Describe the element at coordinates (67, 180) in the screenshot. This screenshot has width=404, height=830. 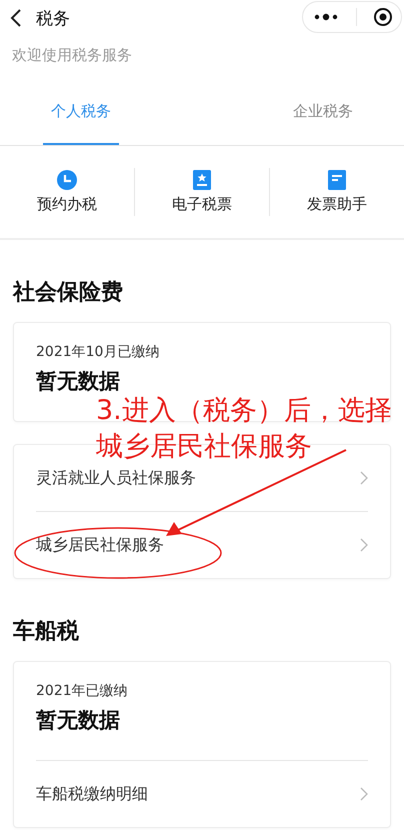
I see `clock-icon` at that location.